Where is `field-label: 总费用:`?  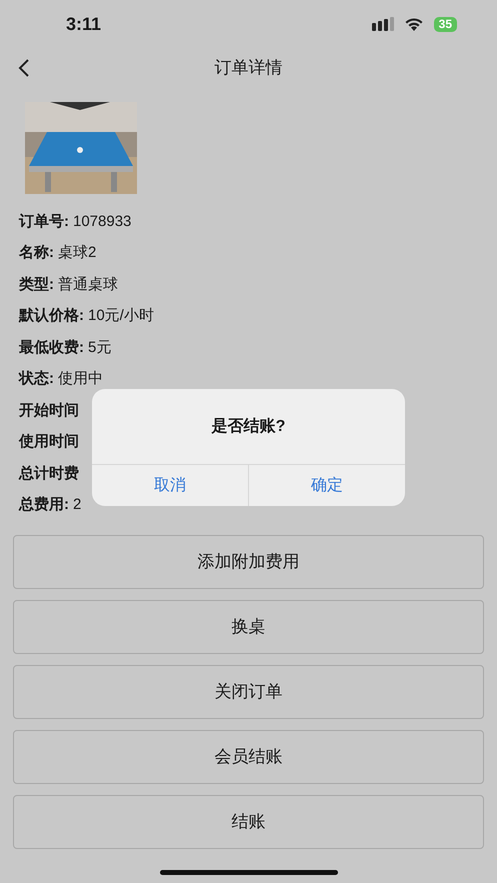 field-label: 总费用: is located at coordinates (44, 505).